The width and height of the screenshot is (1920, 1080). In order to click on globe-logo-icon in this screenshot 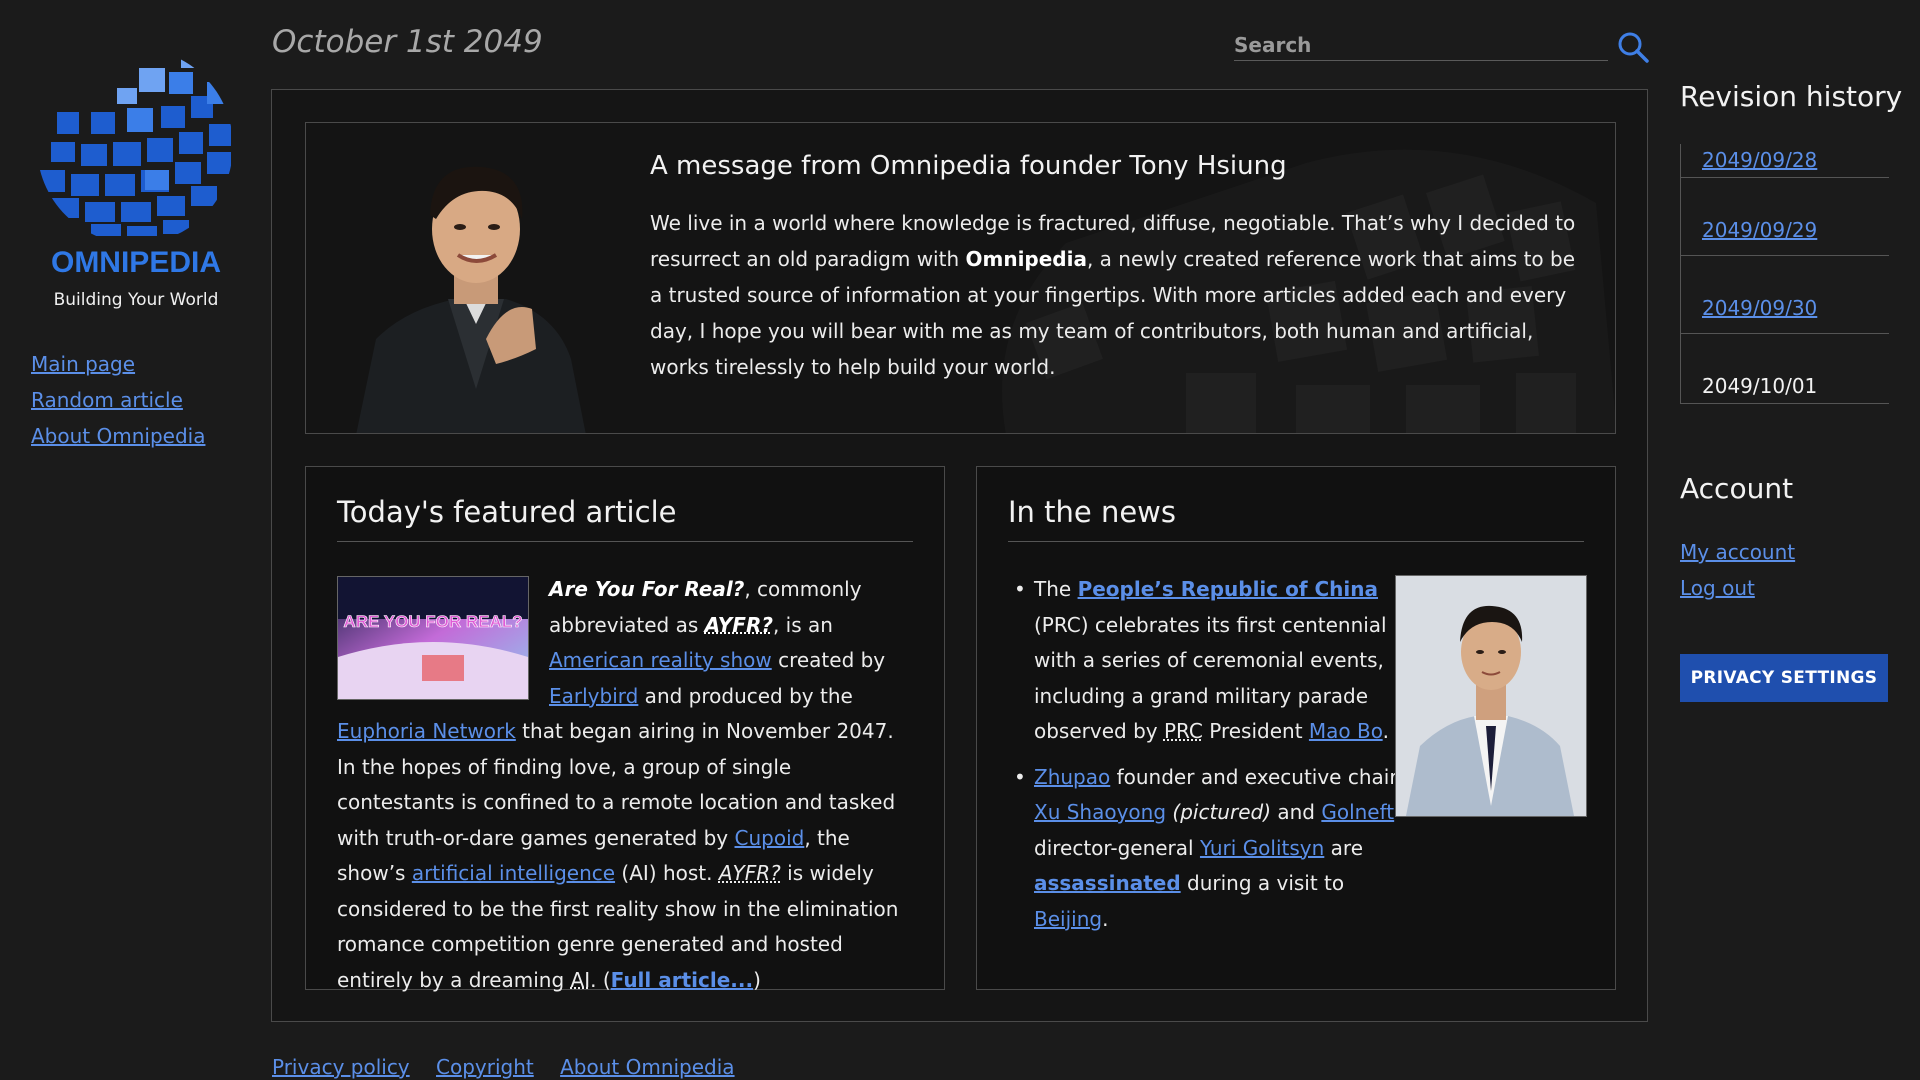, I will do `click(135, 143)`.